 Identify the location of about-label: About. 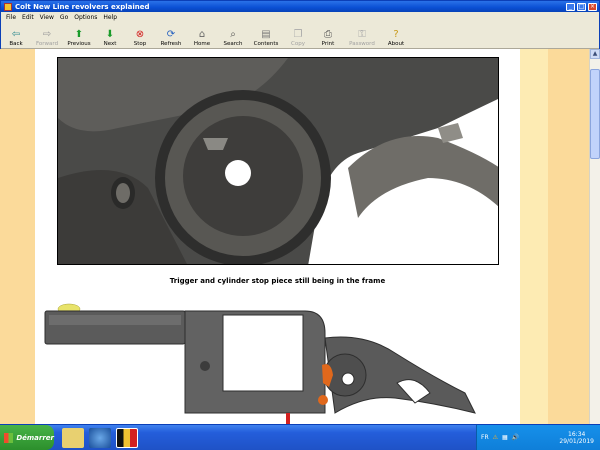
(396, 44).